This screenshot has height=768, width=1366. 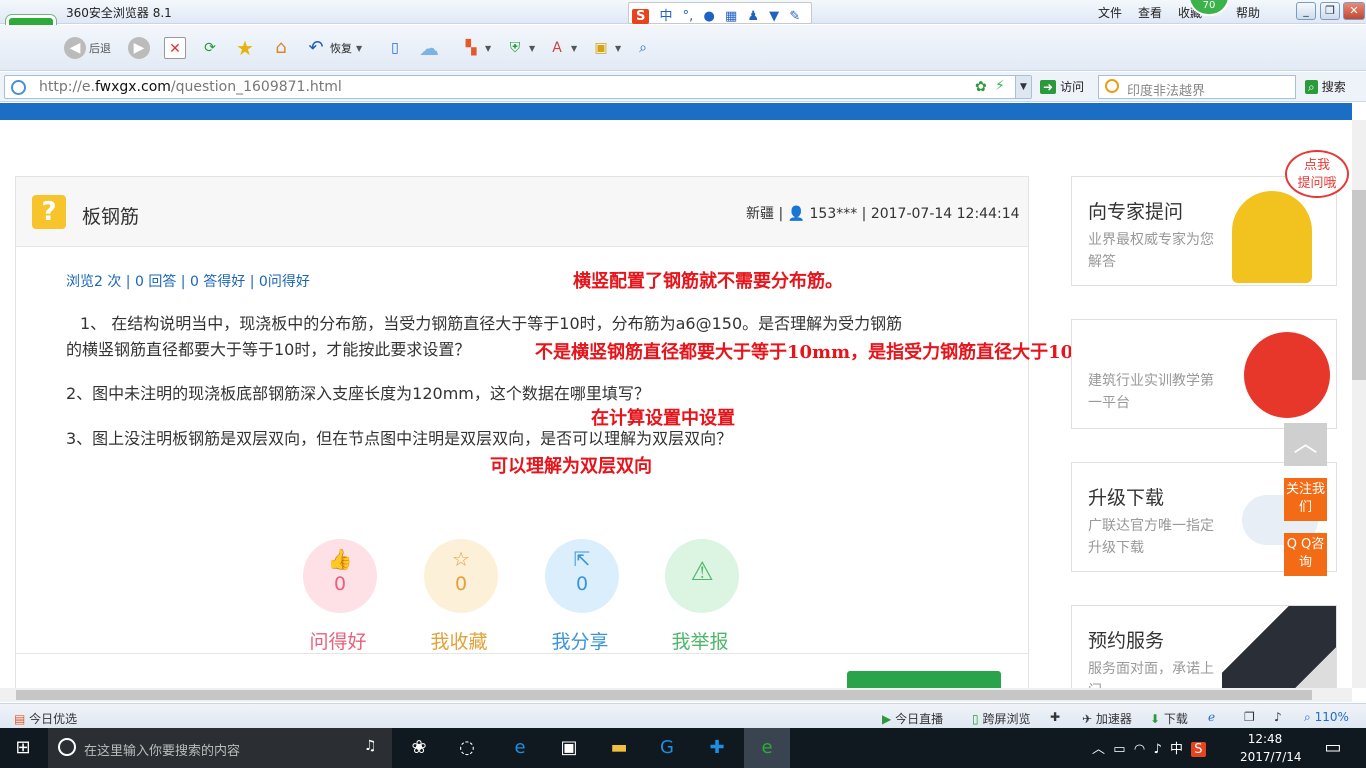 I want to click on battery-icon: ▭, so click(x=1119, y=749).